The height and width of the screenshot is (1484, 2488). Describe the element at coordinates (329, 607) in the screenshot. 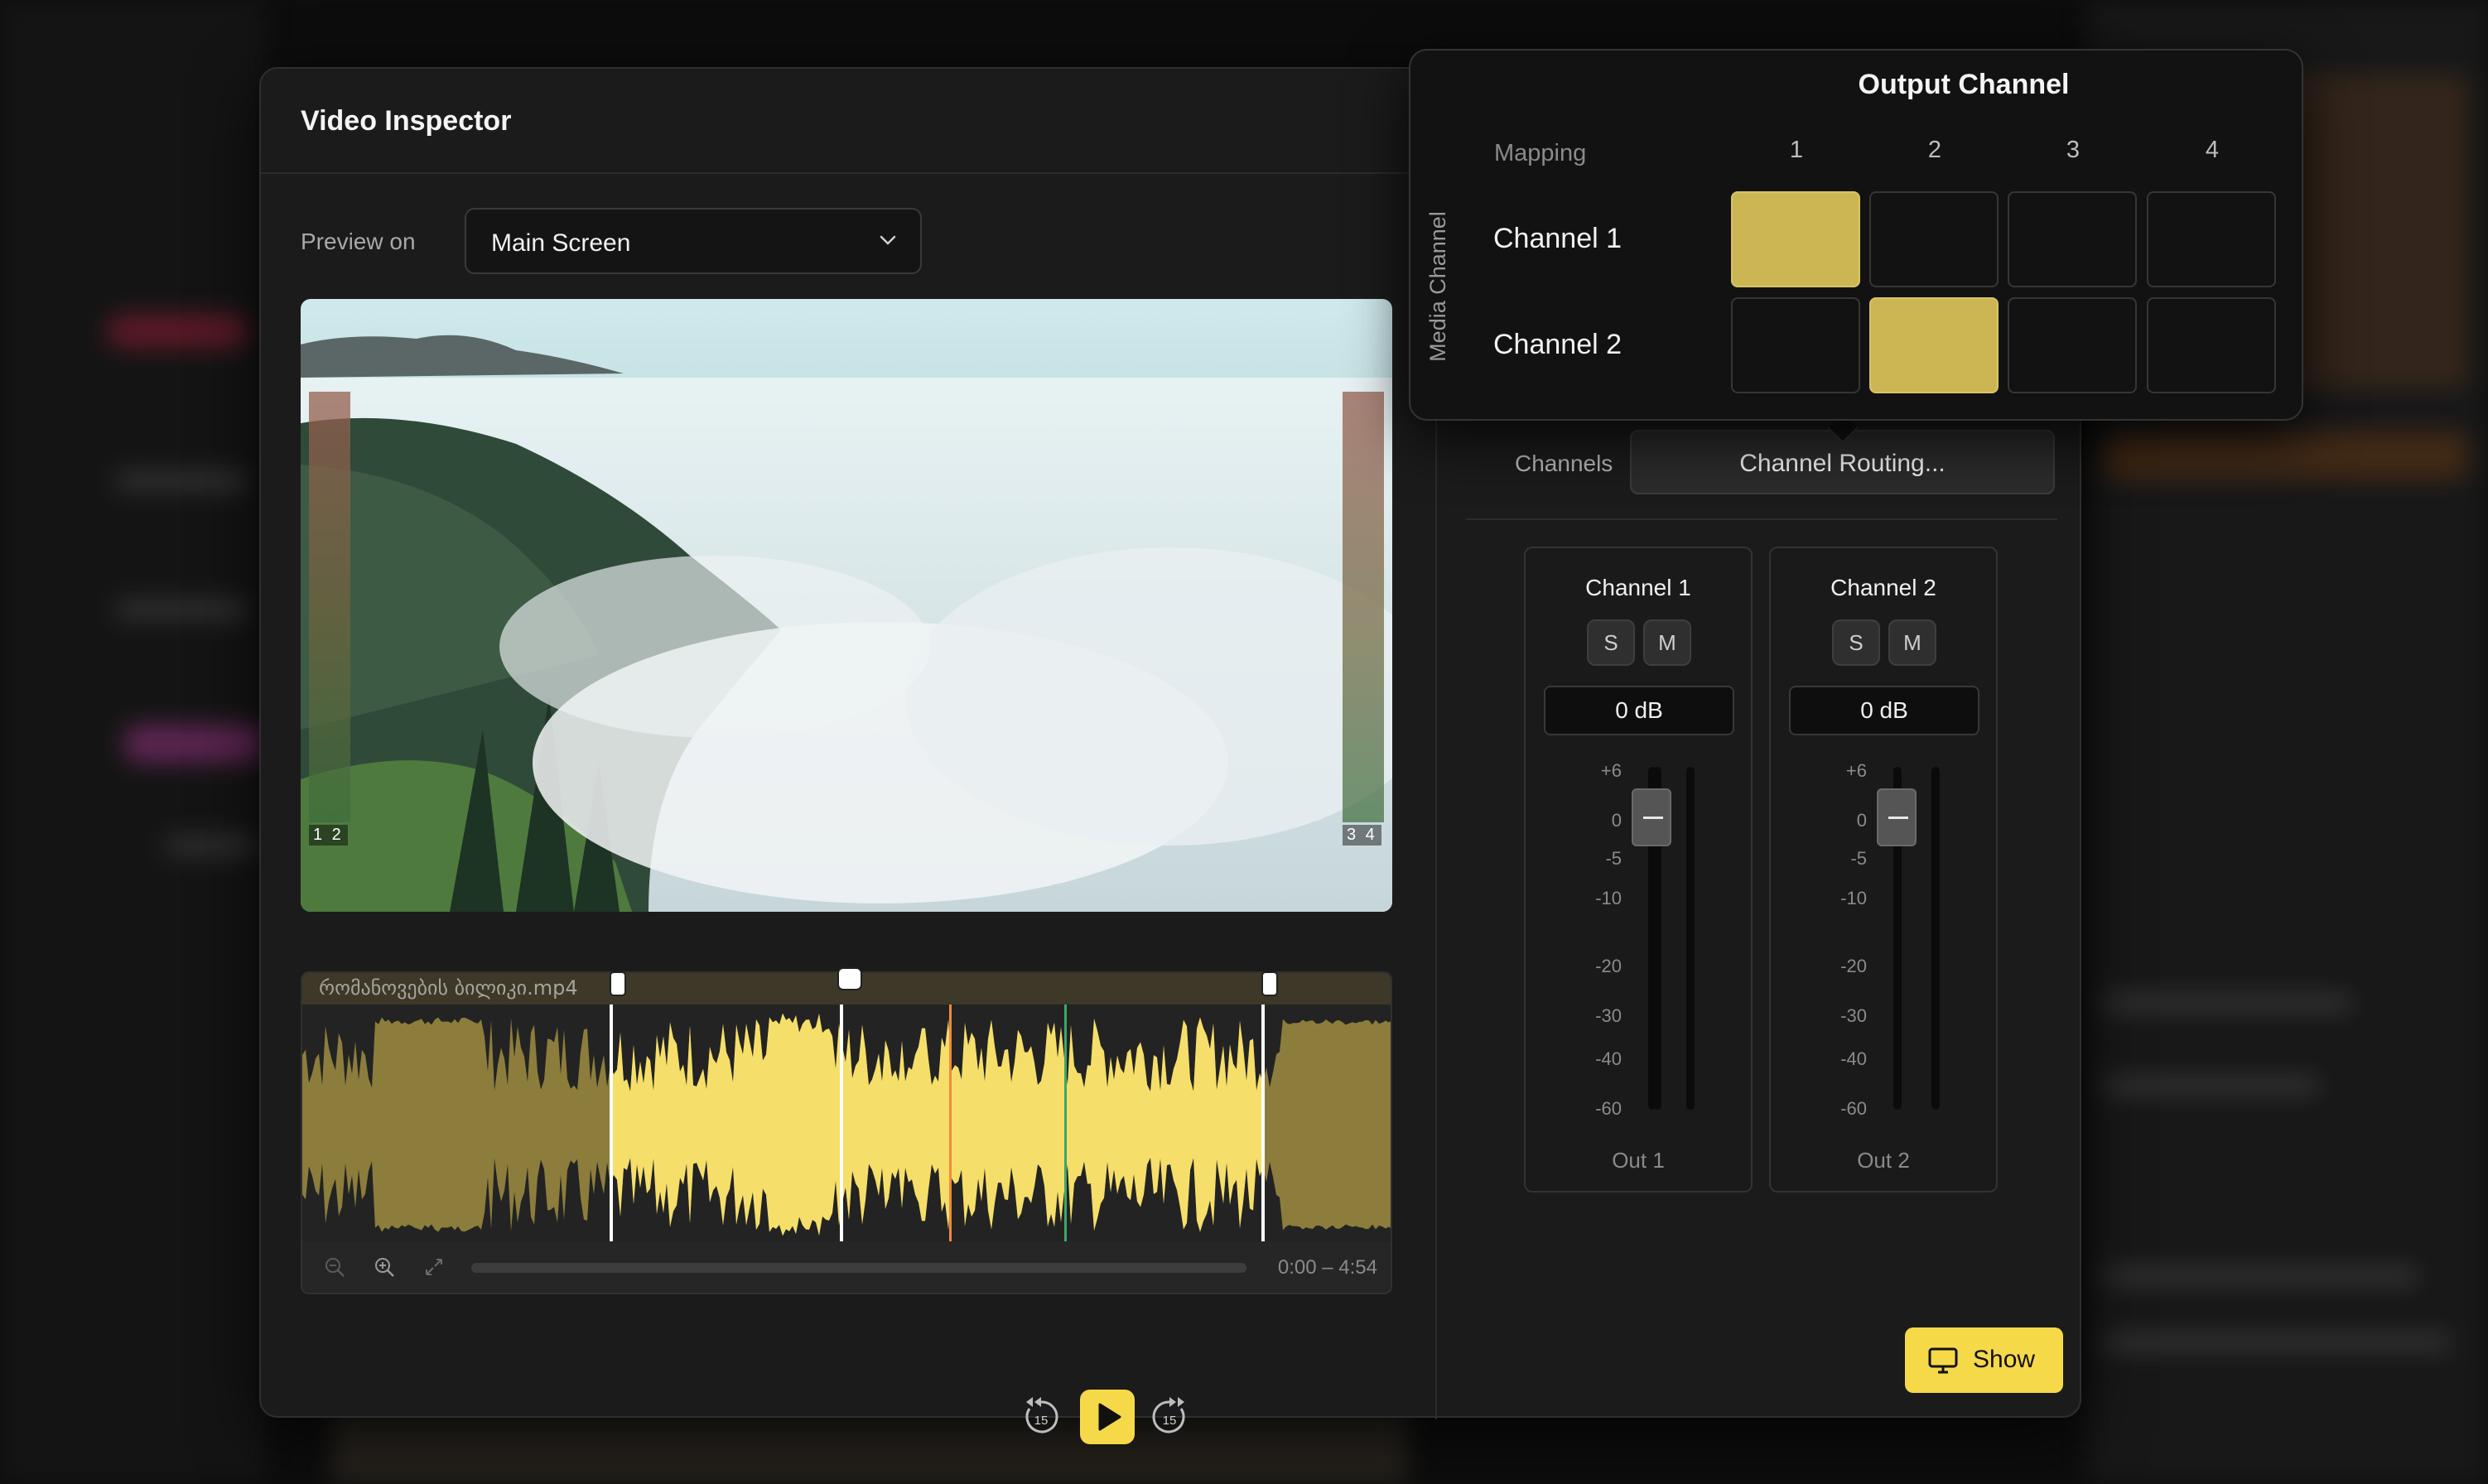

I see `audio-meter-left` at that location.